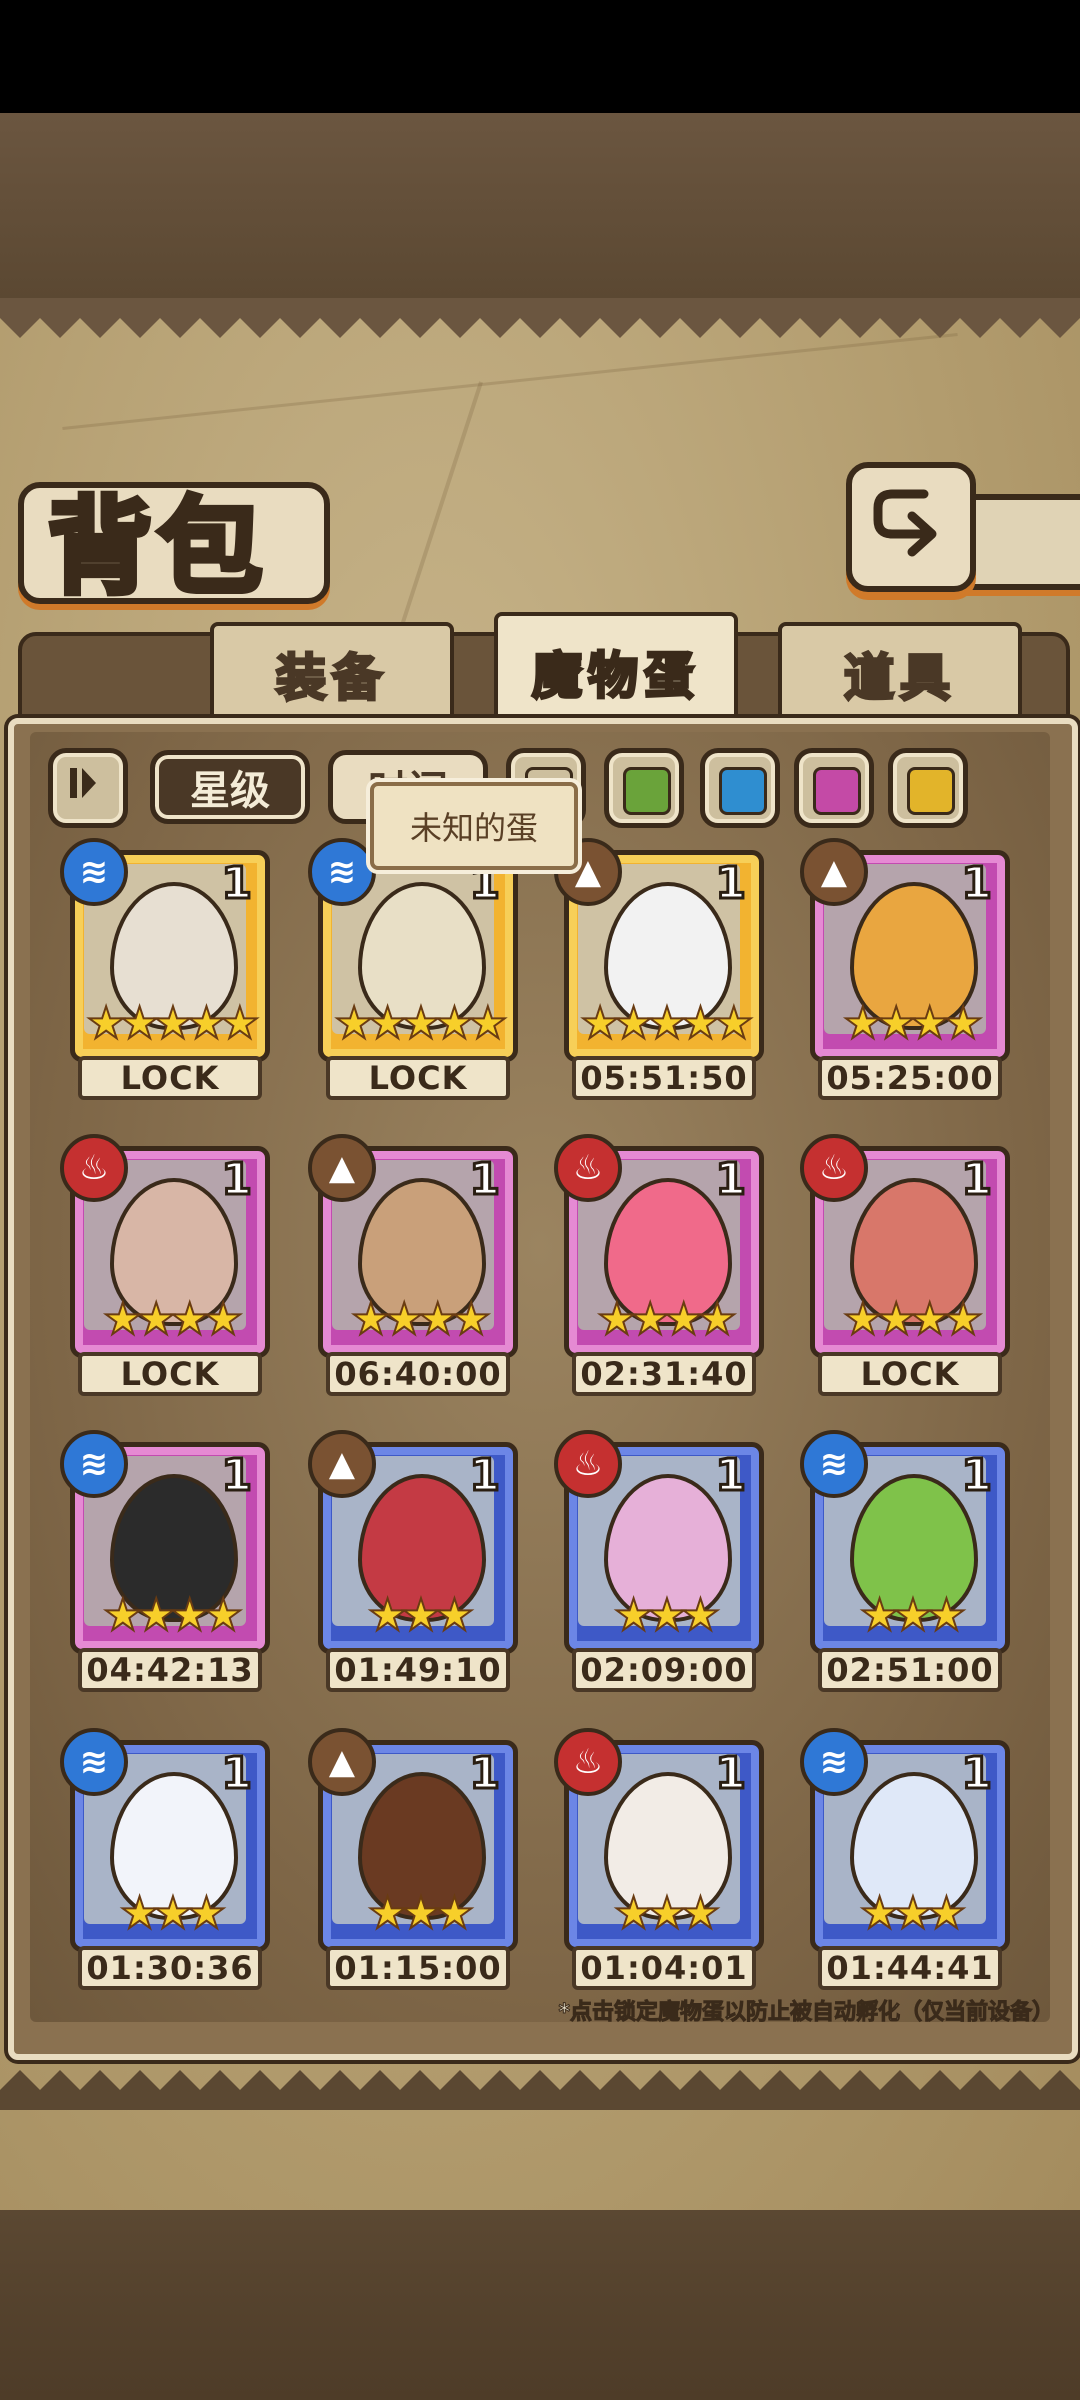 This screenshot has height=2400, width=1080. I want to click on collapse-icon, so click(83, 783).